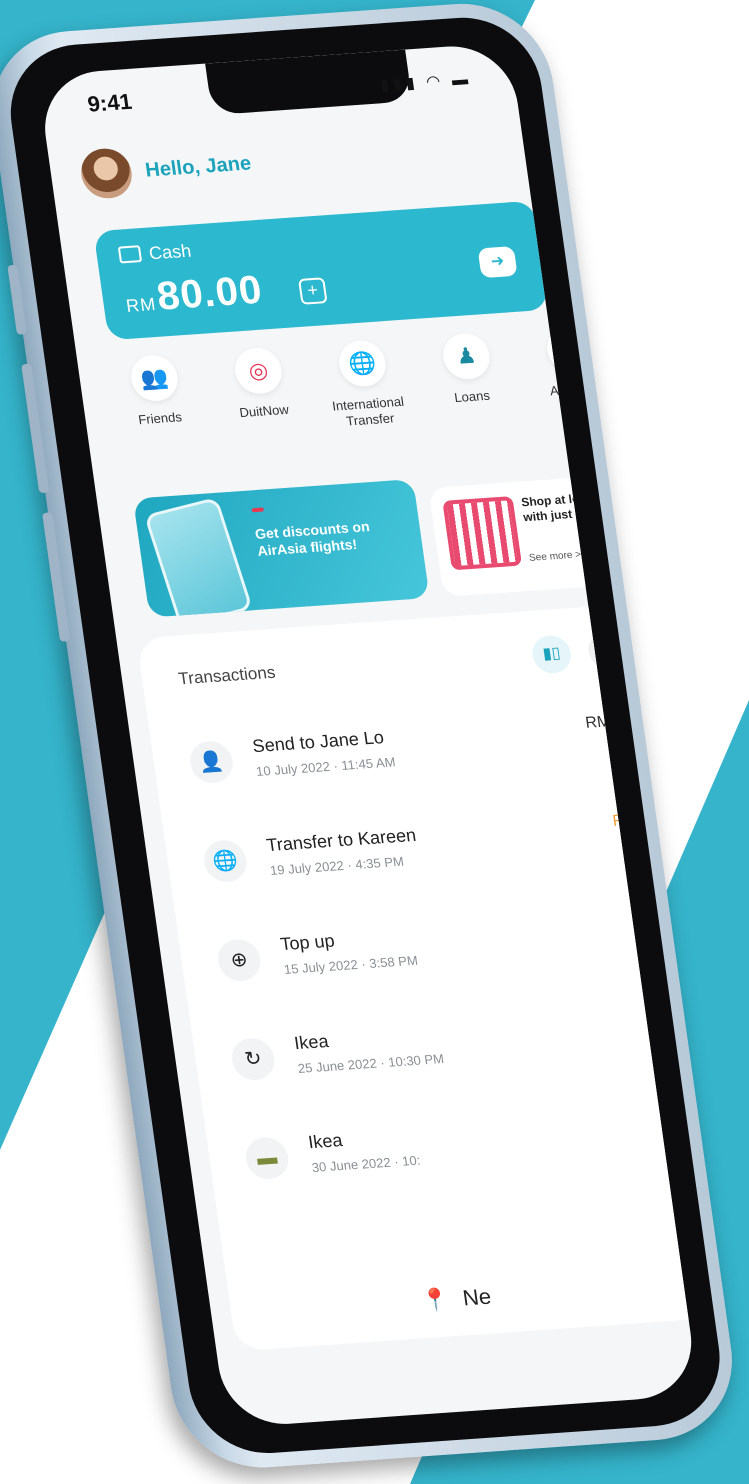 This screenshot has width=749, height=1484. What do you see at coordinates (239, 960) in the screenshot?
I see `top-up-icon: ⊕` at bounding box center [239, 960].